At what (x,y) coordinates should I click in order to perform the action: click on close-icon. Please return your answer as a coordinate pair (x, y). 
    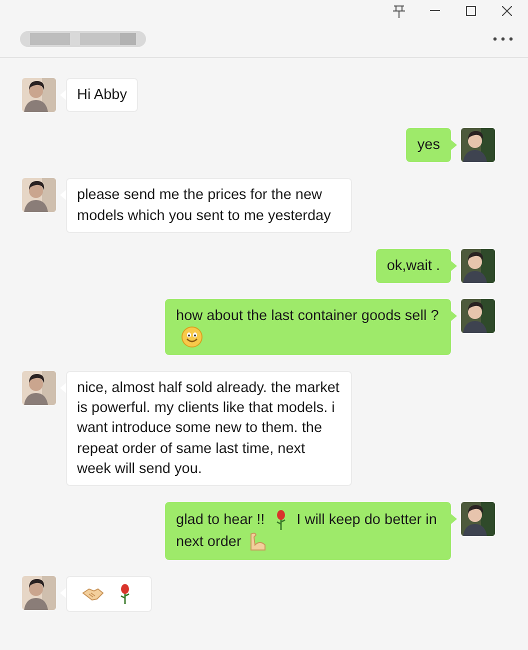
    Looking at the image, I should click on (507, 11).